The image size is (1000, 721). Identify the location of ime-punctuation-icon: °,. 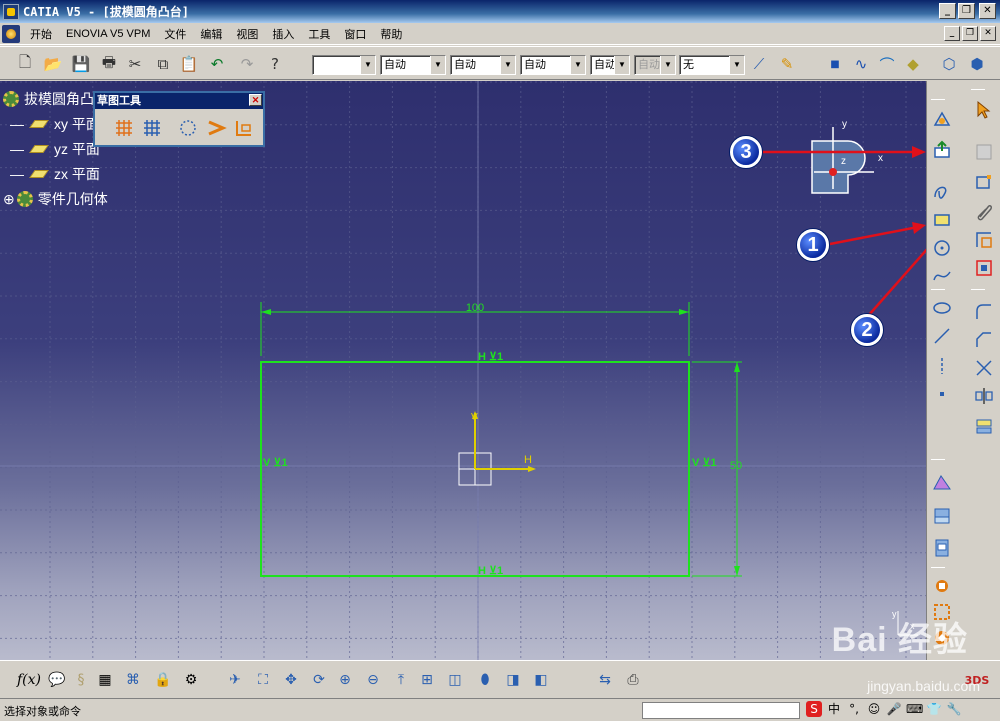
(854, 709).